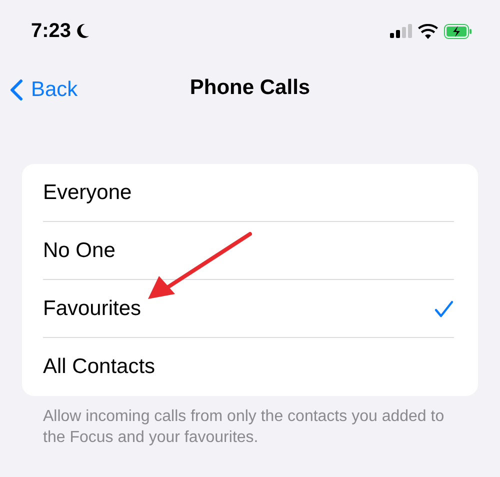 The height and width of the screenshot is (477, 500). What do you see at coordinates (87, 193) in the screenshot?
I see `option-label: Everyone` at bounding box center [87, 193].